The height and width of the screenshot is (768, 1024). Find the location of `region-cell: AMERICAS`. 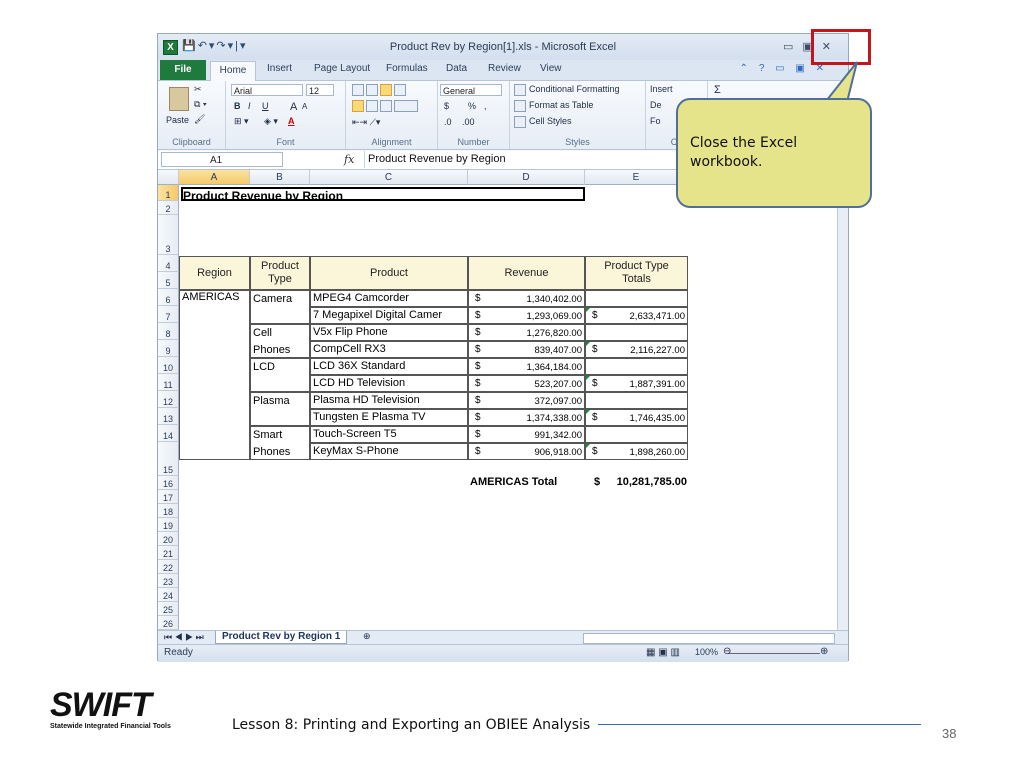

region-cell: AMERICAS is located at coordinates (214, 375).